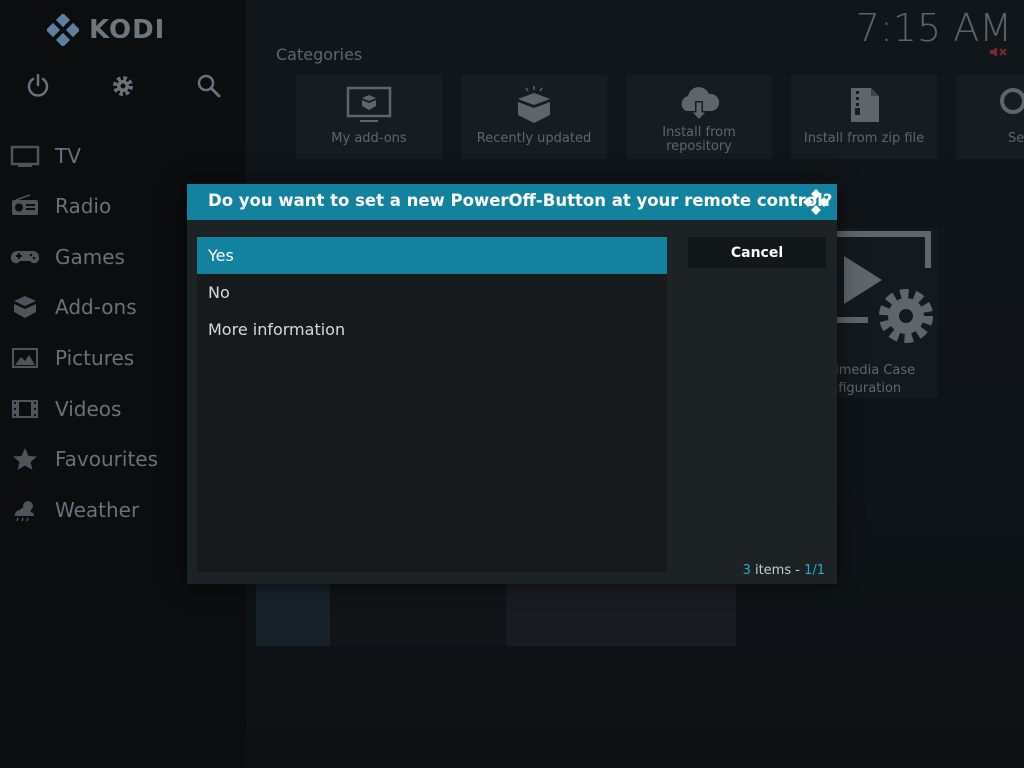  What do you see at coordinates (24, 511) in the screenshot?
I see `weather-icon` at bounding box center [24, 511].